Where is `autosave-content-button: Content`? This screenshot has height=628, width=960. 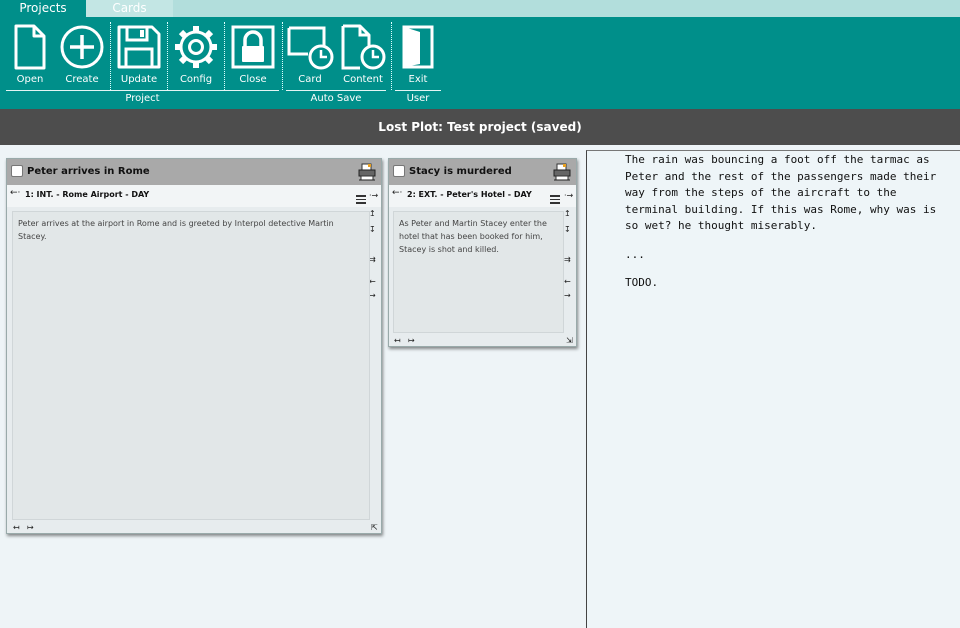
autosave-content-button: Content is located at coordinates (363, 55).